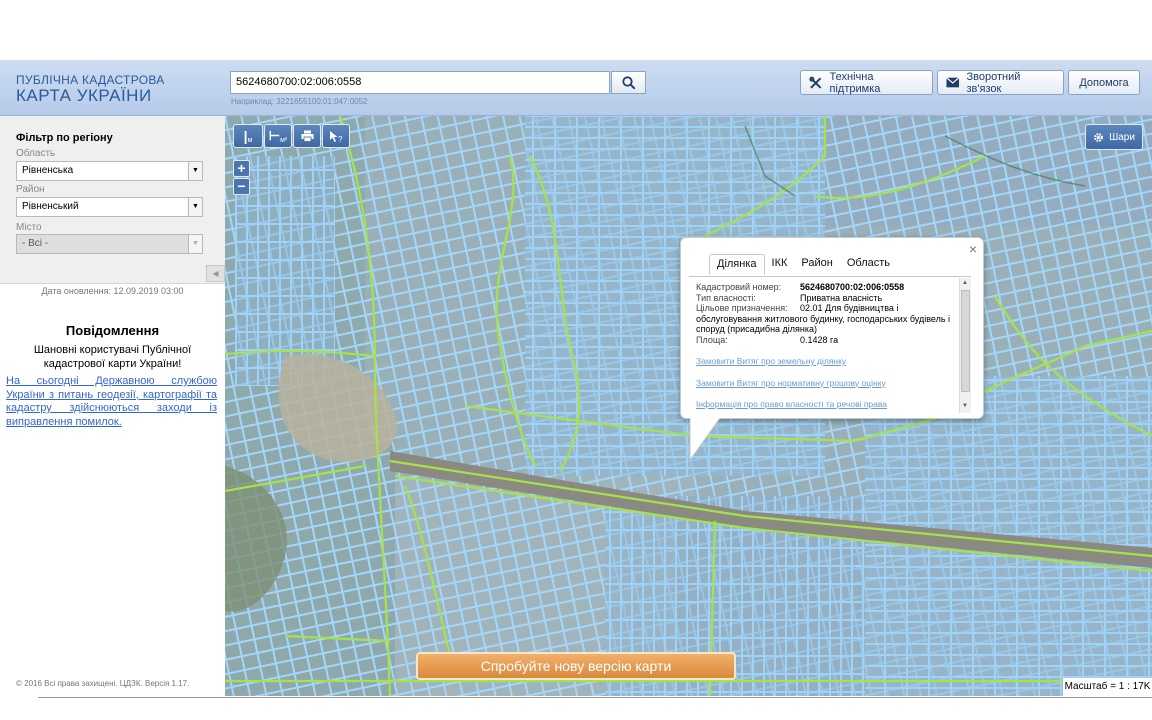 Image resolution: width=1152 pixels, height=720 pixels. I want to click on scrollbar-thumb, so click(965, 341).